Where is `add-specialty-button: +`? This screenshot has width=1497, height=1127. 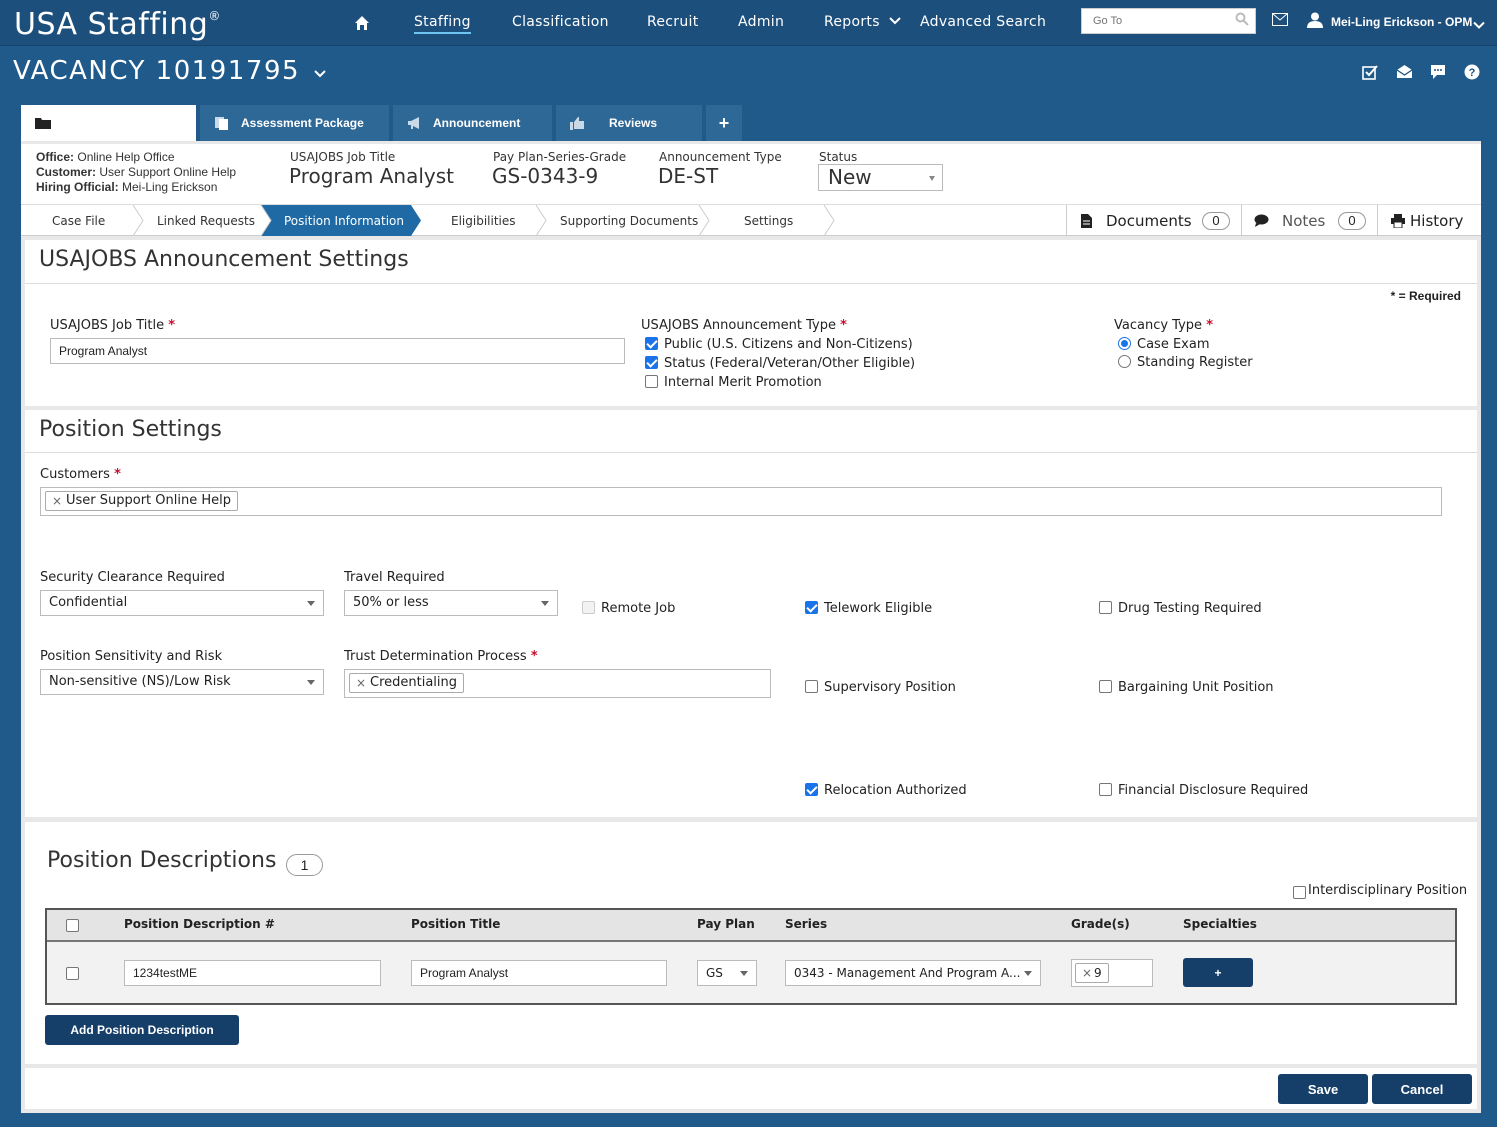 add-specialty-button: + is located at coordinates (1218, 972).